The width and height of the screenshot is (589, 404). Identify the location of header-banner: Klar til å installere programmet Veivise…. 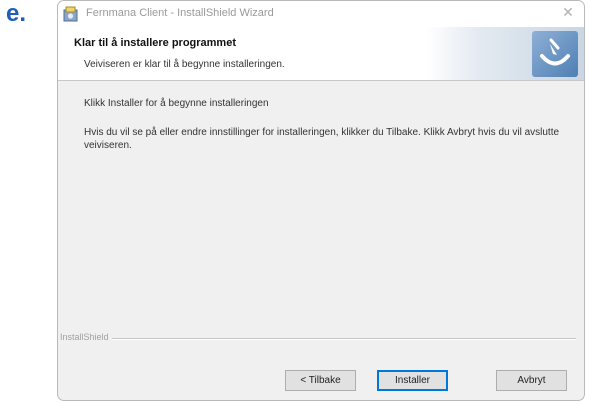
(321, 54).